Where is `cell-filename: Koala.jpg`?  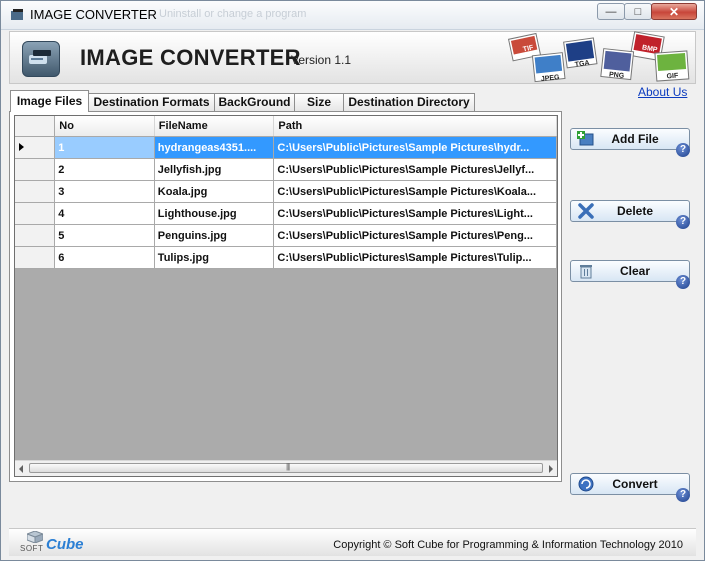
cell-filename: Koala.jpg is located at coordinates (214, 191).